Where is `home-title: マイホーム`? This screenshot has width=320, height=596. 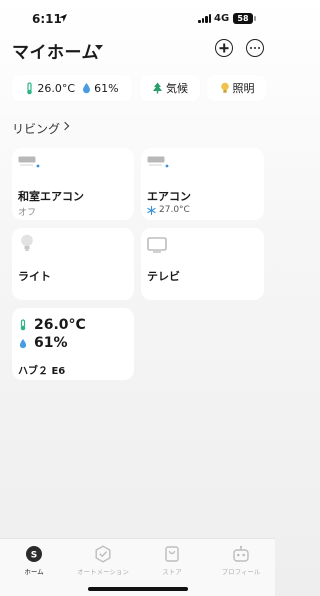
home-title: マイホーム is located at coordinates (55, 50).